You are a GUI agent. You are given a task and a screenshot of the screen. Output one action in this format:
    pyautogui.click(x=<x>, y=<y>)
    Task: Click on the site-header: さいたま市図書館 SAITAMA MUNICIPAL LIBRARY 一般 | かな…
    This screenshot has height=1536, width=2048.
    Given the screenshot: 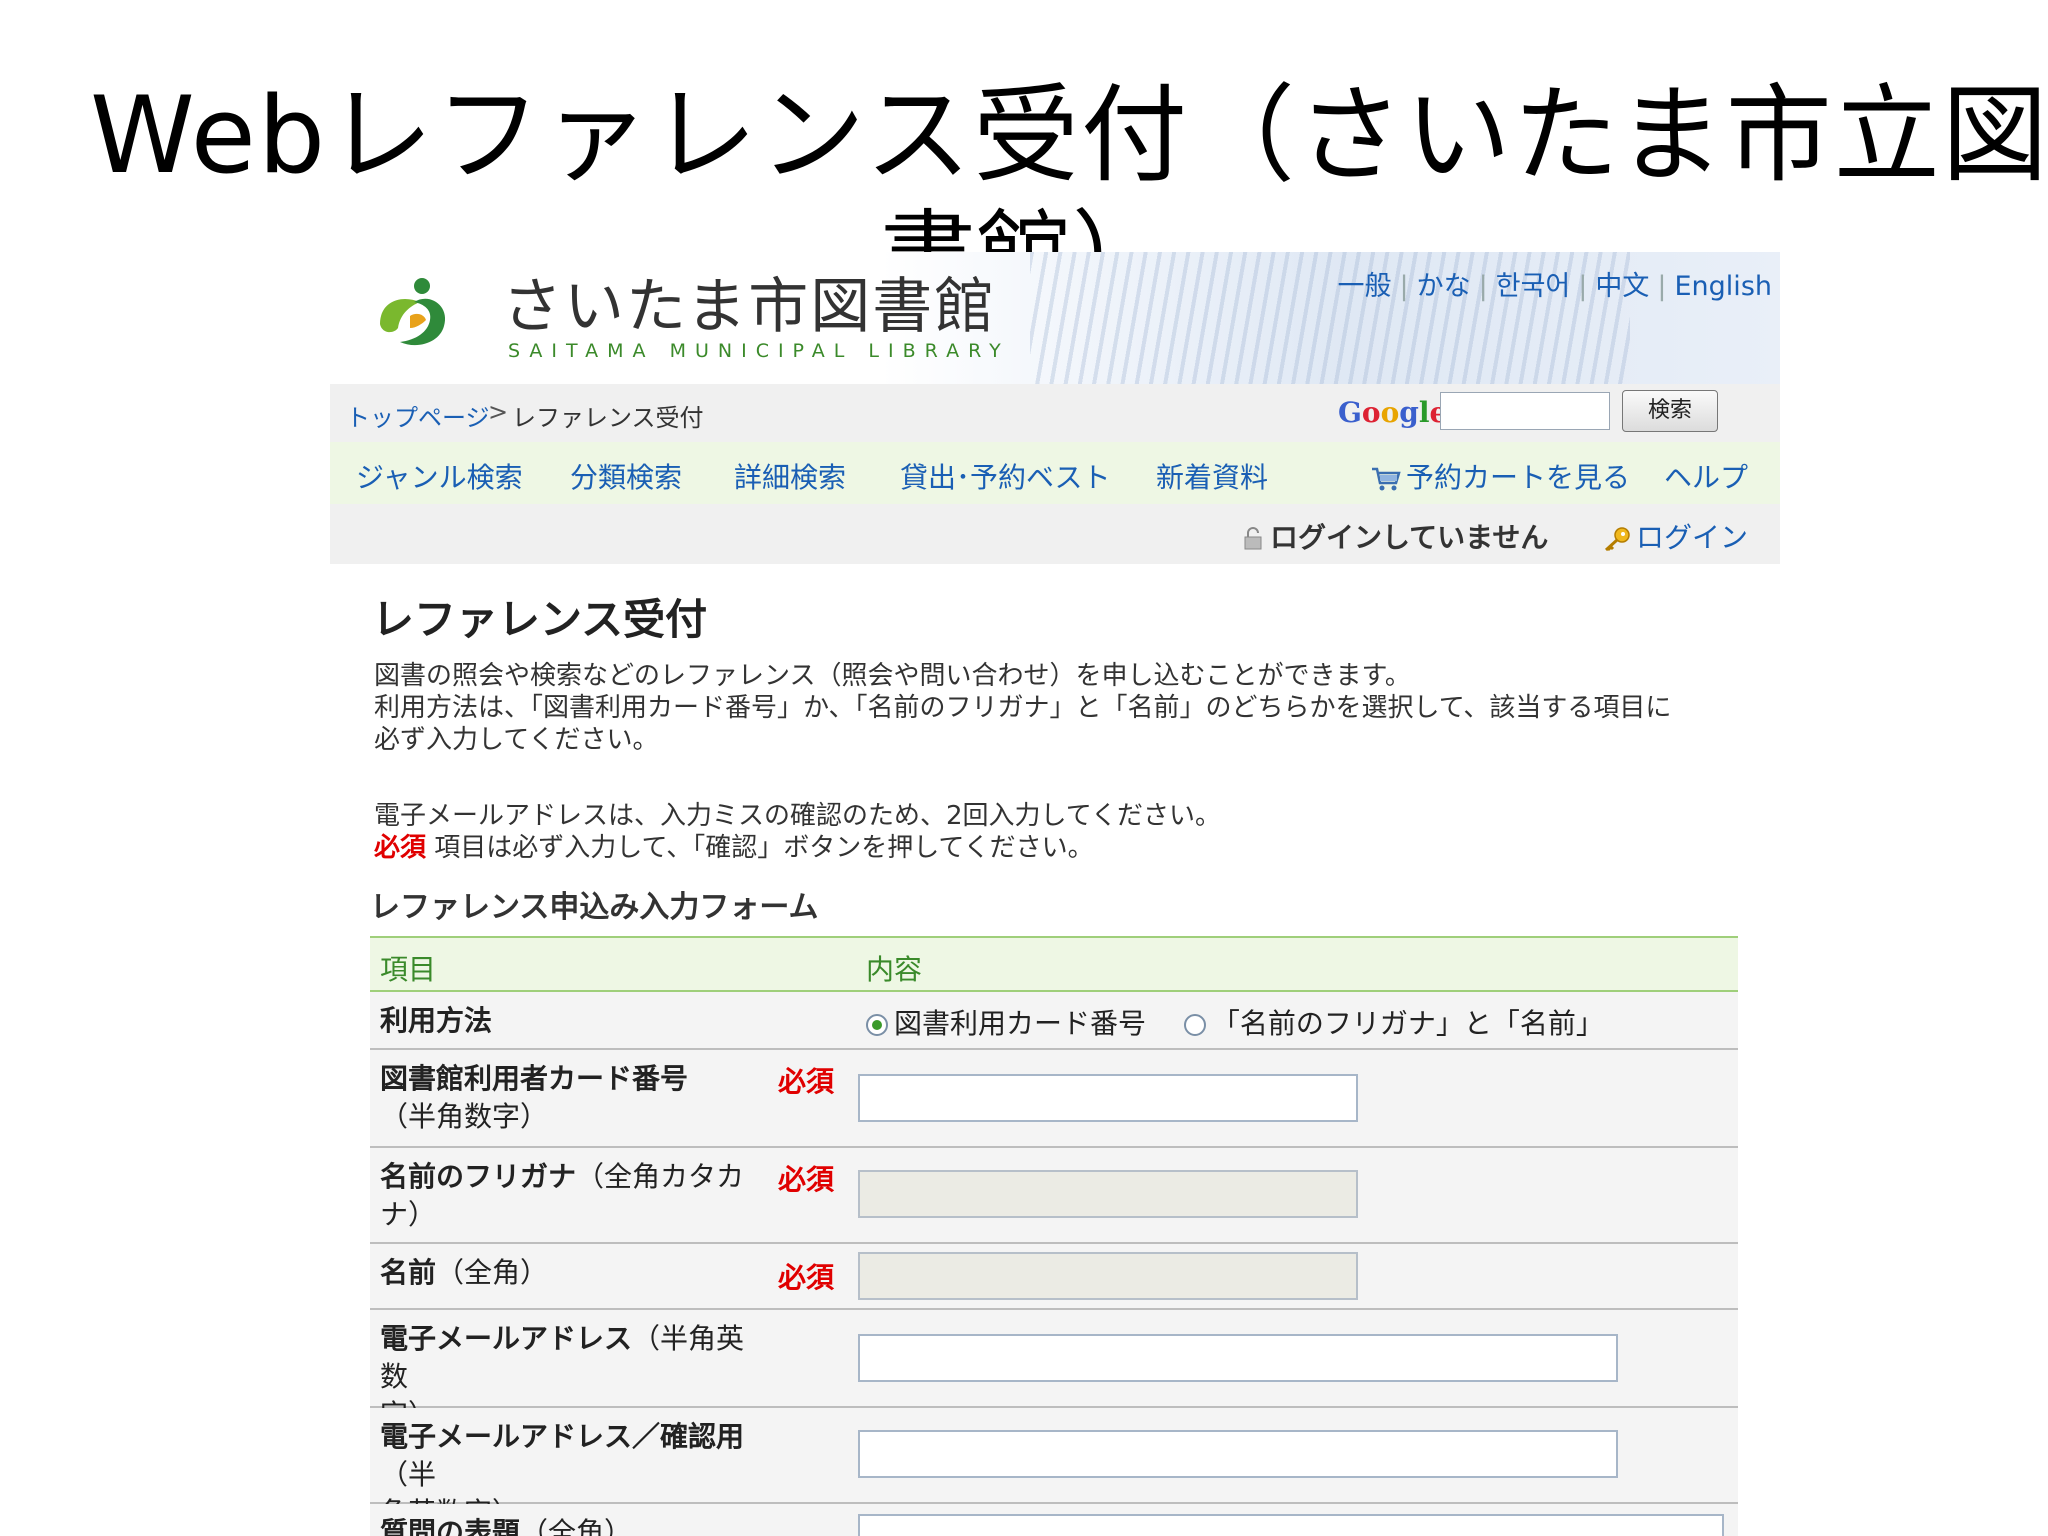 What is the action you would take?
    pyautogui.click(x=1055, y=318)
    